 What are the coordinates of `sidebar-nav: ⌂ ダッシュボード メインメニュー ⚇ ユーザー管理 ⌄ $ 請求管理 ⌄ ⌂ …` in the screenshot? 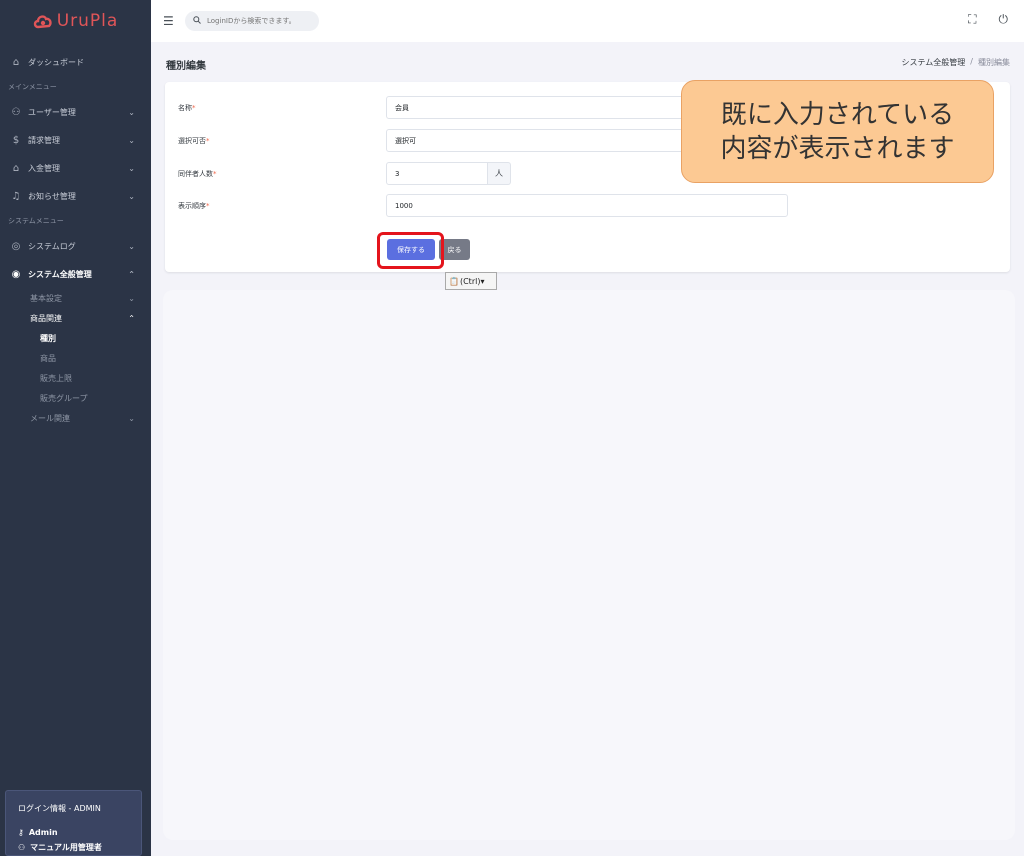 It's located at (75, 235).